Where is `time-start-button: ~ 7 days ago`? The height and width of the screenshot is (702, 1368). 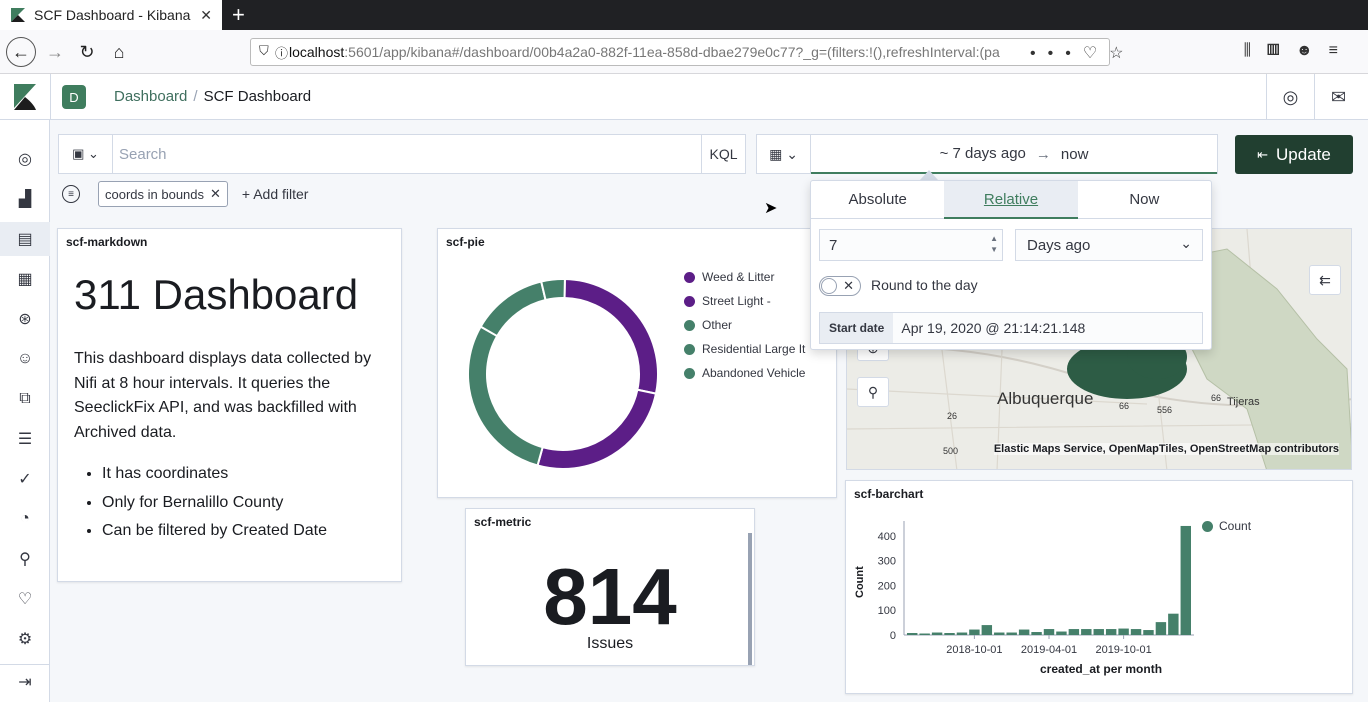 time-start-button: ~ 7 days ago is located at coordinates (983, 154).